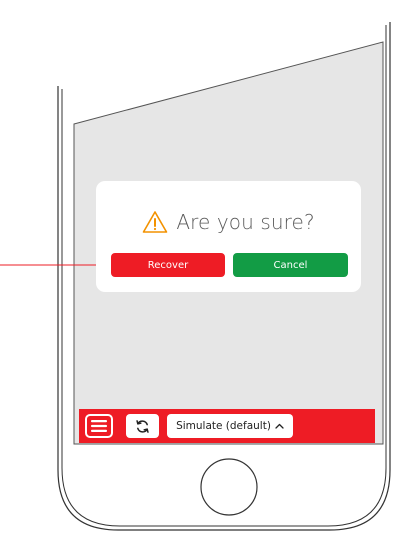  What do you see at coordinates (279, 426) in the screenshot?
I see `chevron-up-icon` at bounding box center [279, 426].